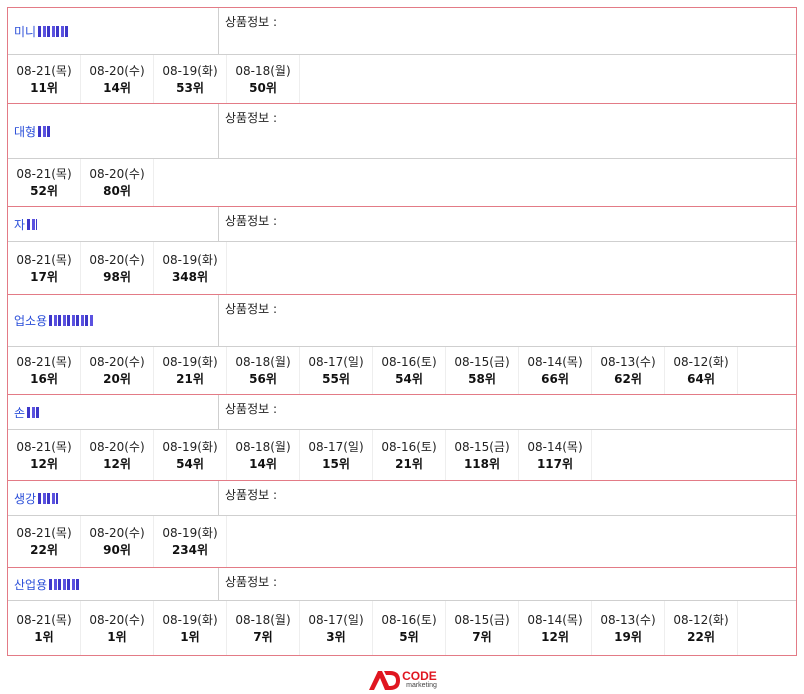 This screenshot has height=694, width=804. Describe the element at coordinates (117, 550) in the screenshot. I see `rank-value: 90위` at that location.